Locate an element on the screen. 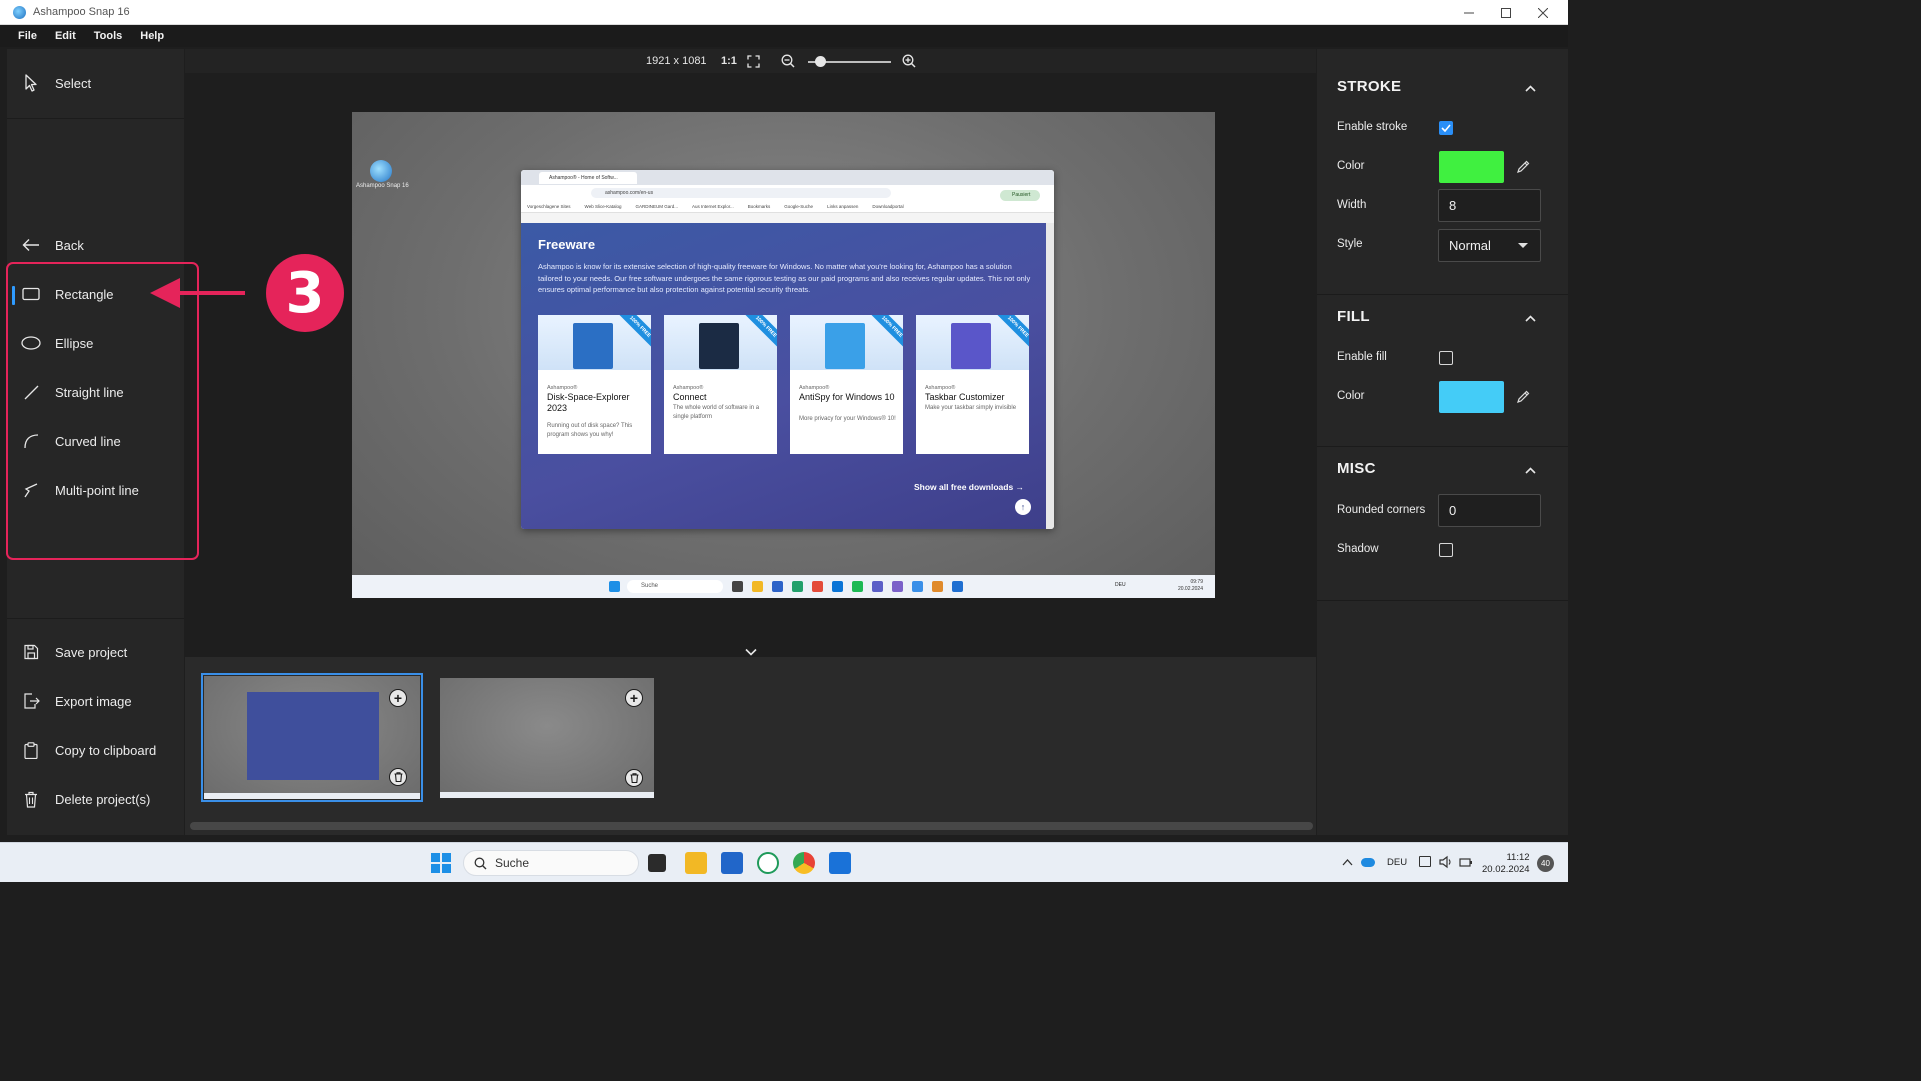 The image size is (1921, 1081). width-label: Width is located at coordinates (1352, 205).